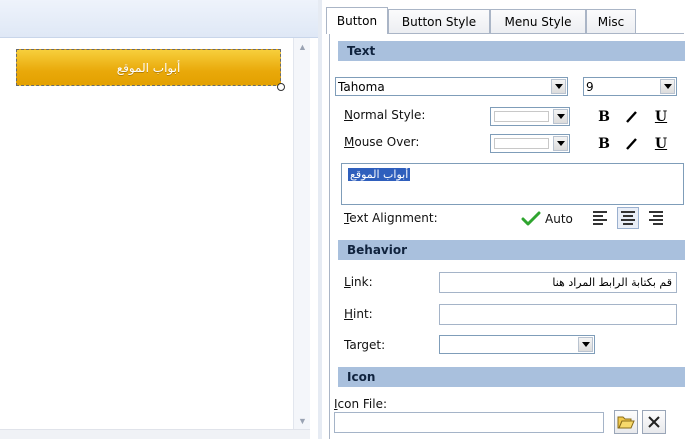 Image resolution: width=688 pixels, height=439 pixels. Describe the element at coordinates (361, 404) in the screenshot. I see `icon-file-label: Icon File:` at that location.